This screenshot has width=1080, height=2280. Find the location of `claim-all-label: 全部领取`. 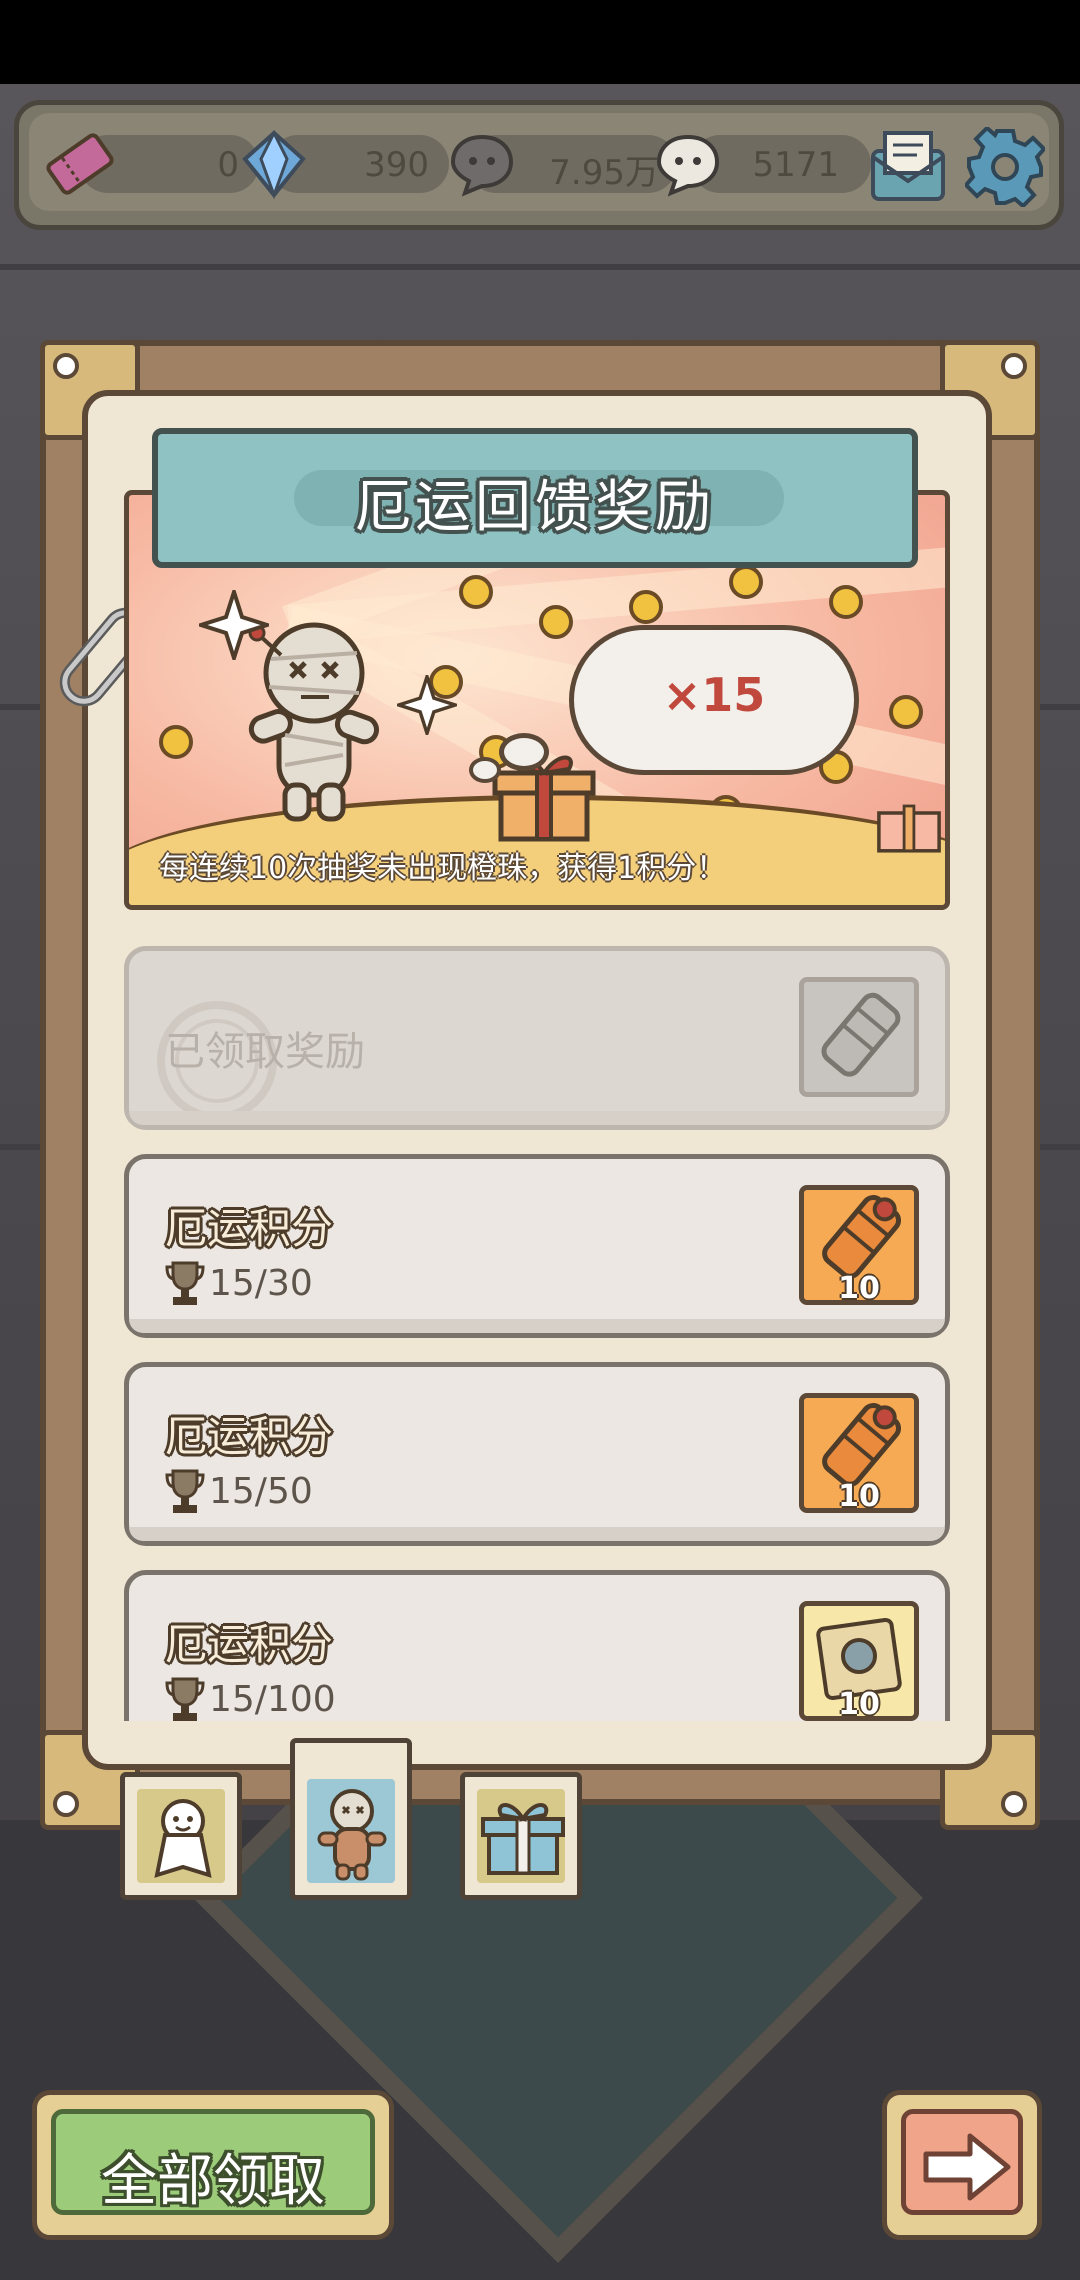

claim-all-label: 全部领取 is located at coordinates (213, 2181).